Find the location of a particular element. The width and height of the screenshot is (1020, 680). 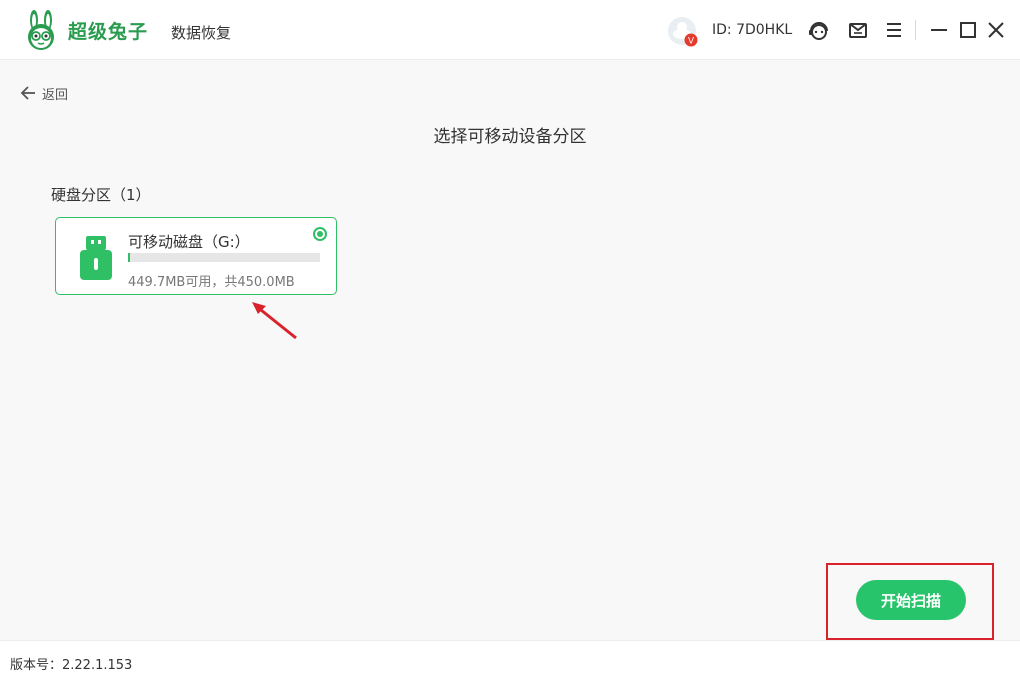

back-button: 返回 is located at coordinates (44, 93).